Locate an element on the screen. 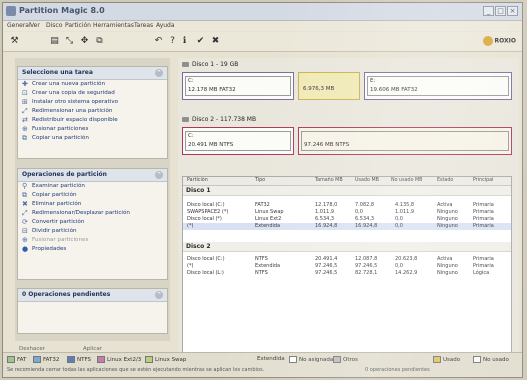  task-create-partition: ✚ Crear una nueva partición is located at coordinates (92, 84).